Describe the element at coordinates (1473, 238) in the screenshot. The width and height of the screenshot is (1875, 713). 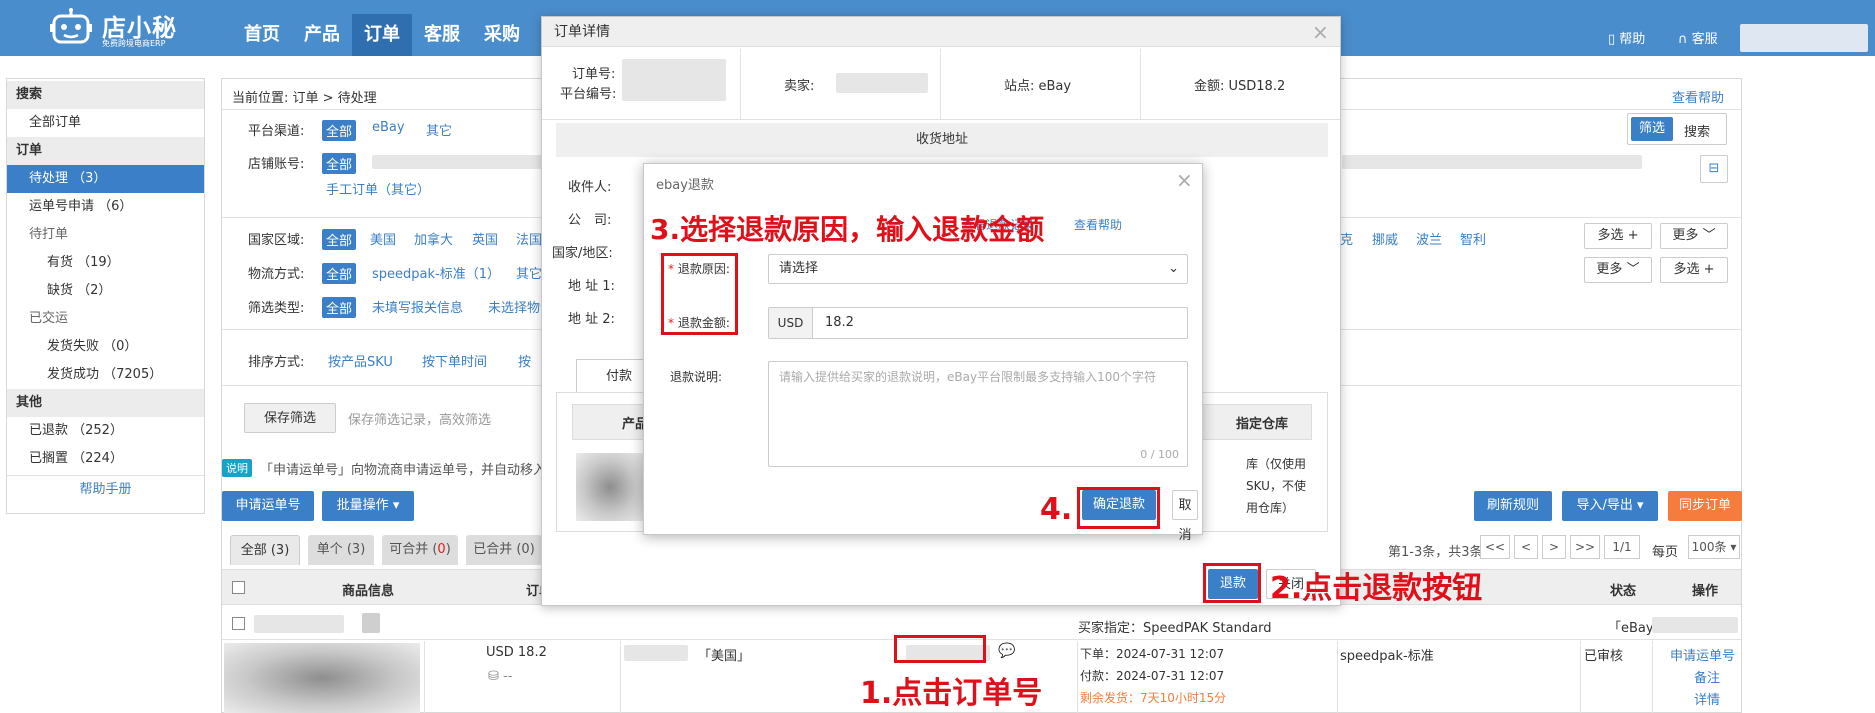
I see `region-chile: 智利` at that location.